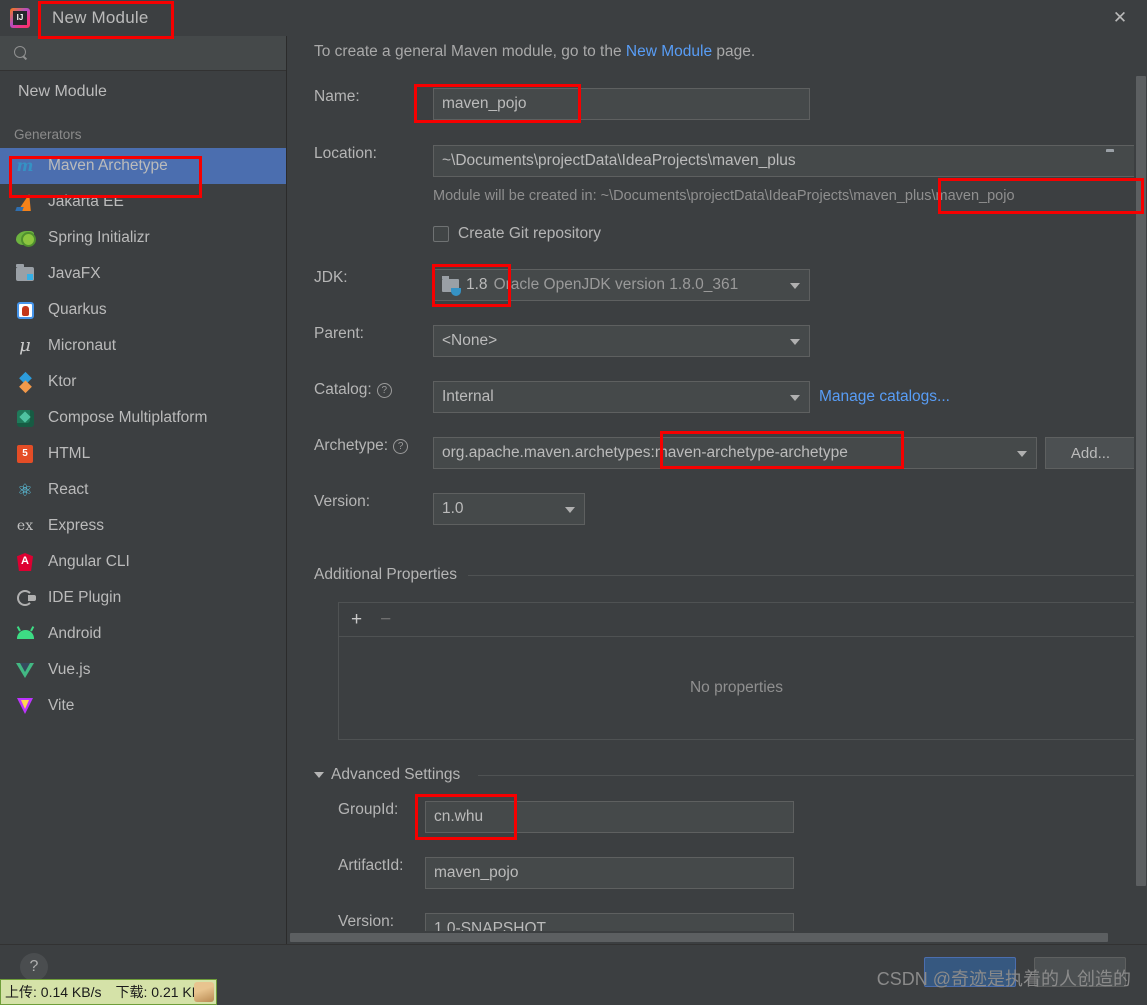 Image resolution: width=1147 pixels, height=1005 pixels. I want to click on additional-properties-box: + − No properties, so click(736, 671).